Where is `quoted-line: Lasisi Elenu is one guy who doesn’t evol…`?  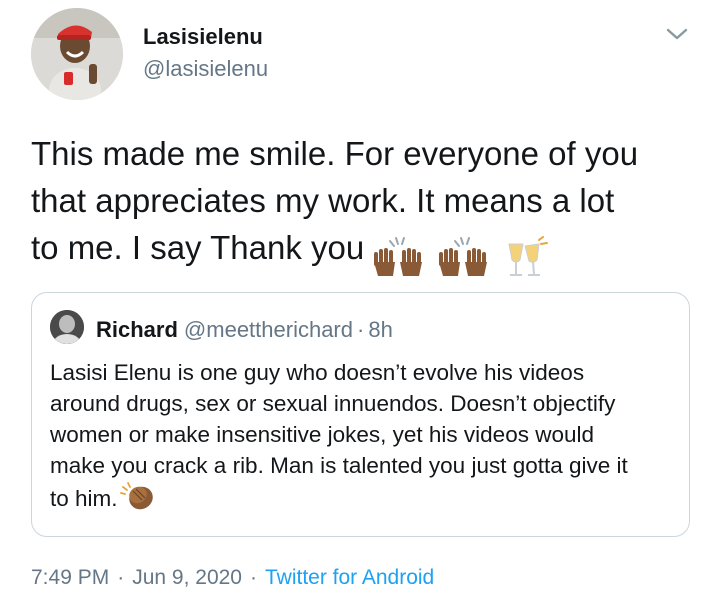 quoted-line: Lasisi Elenu is one guy who doesn’t evol… is located at coordinates (317, 372).